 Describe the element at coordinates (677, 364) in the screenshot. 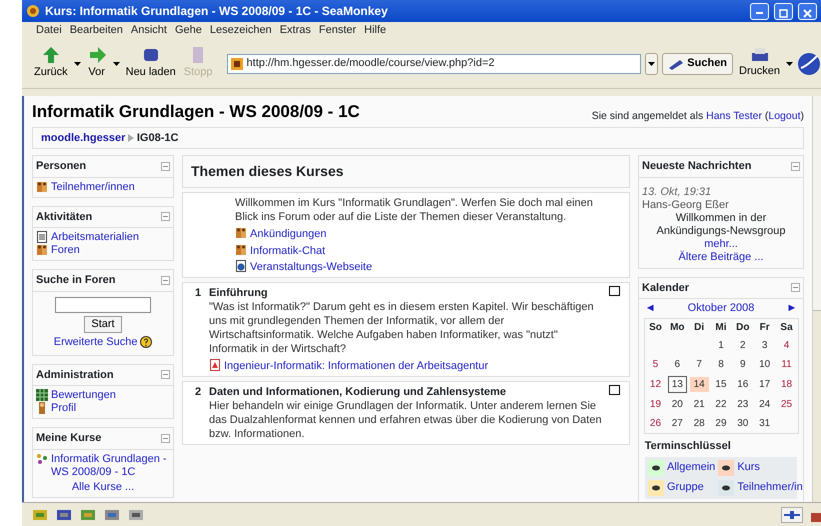

I see `calendar-day: 6` at that location.